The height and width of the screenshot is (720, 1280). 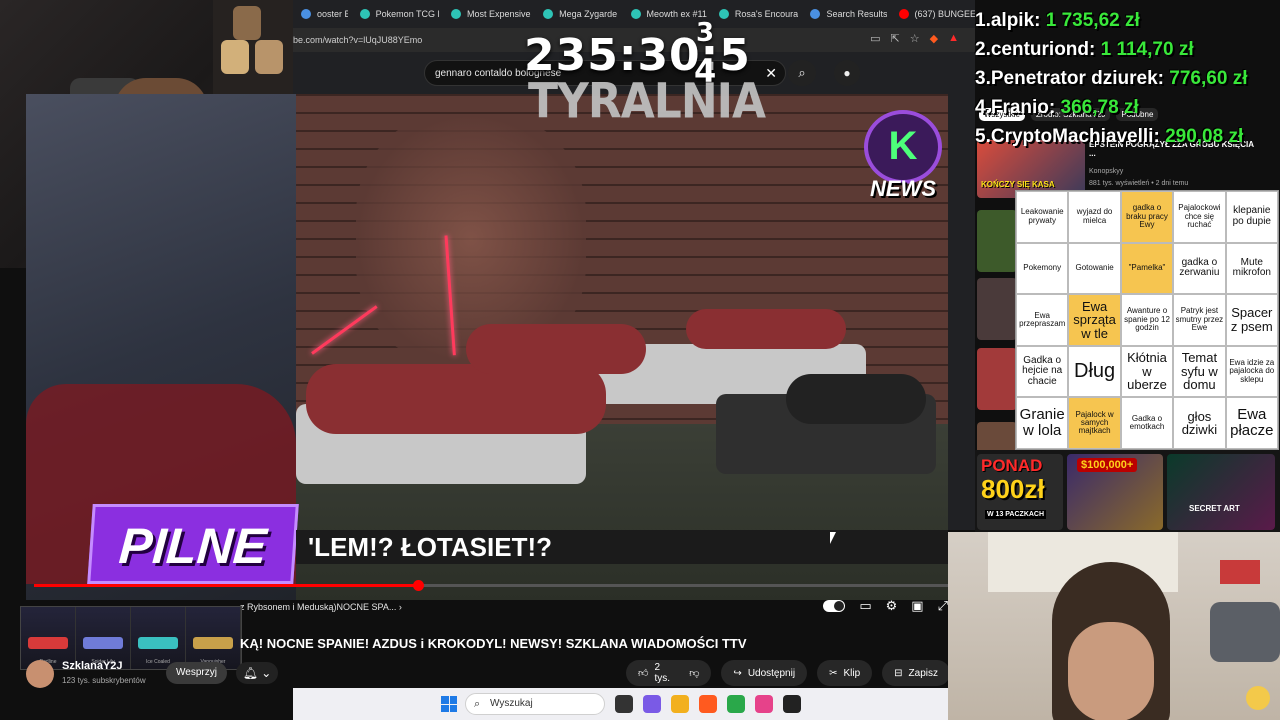 I want to click on leaderboard-rank: 5., so click(x=983, y=136).